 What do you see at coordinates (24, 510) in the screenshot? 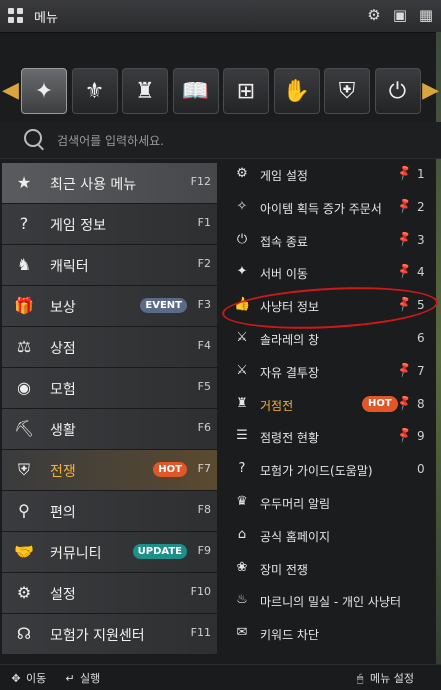
I see `magnifier-icon: ⚲` at bounding box center [24, 510].